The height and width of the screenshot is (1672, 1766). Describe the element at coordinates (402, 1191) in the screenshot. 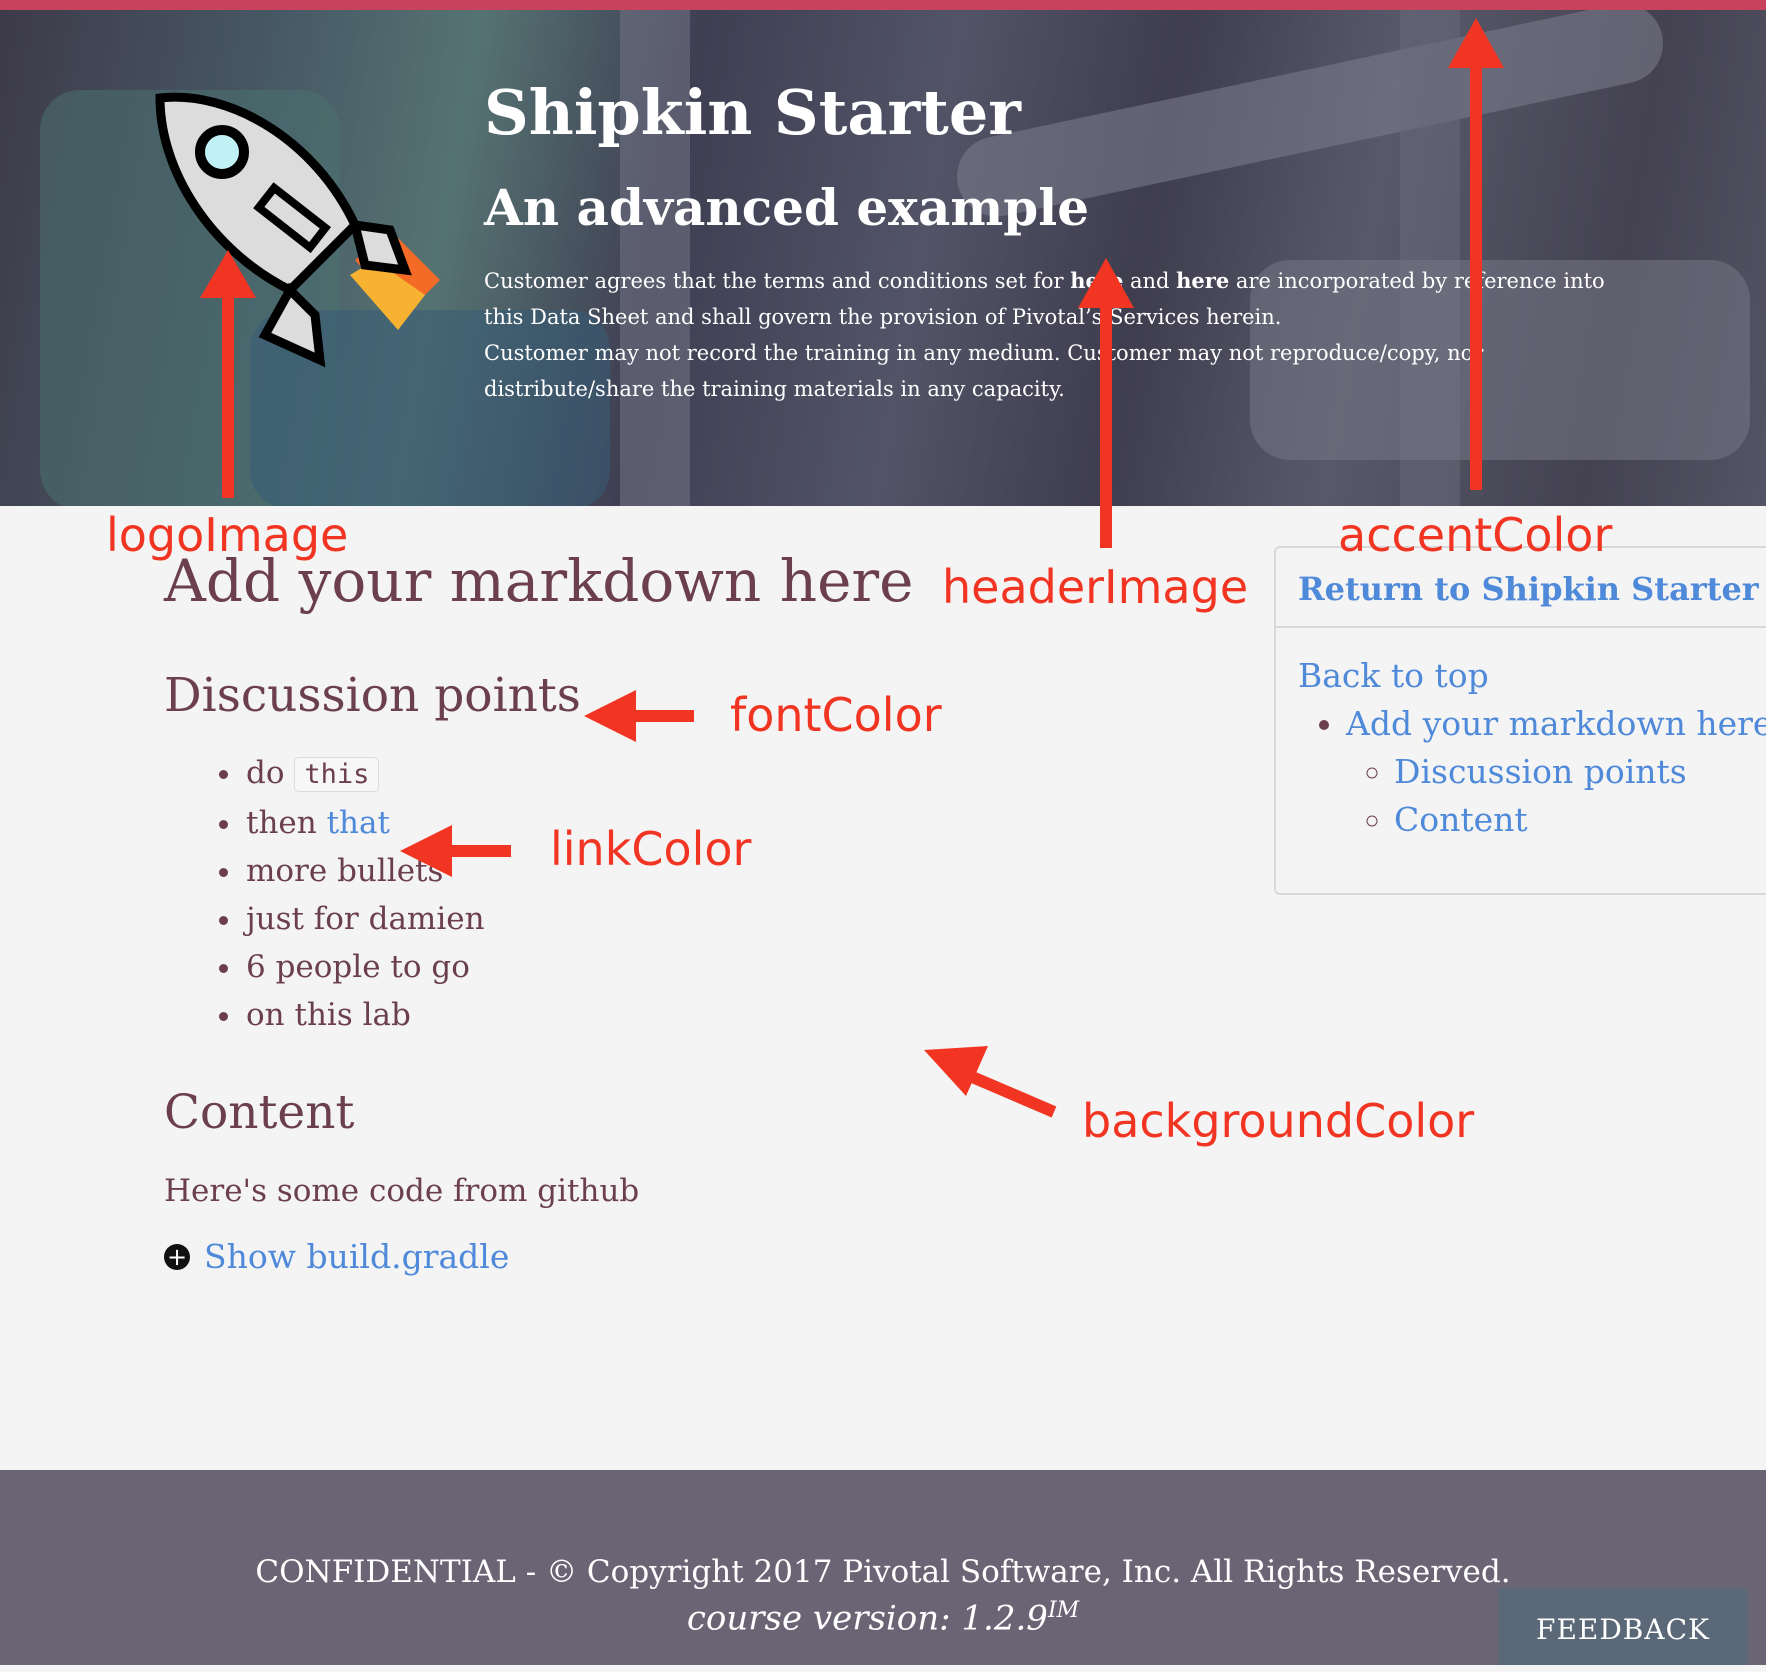

I see `content-text: Here's some code from github` at that location.